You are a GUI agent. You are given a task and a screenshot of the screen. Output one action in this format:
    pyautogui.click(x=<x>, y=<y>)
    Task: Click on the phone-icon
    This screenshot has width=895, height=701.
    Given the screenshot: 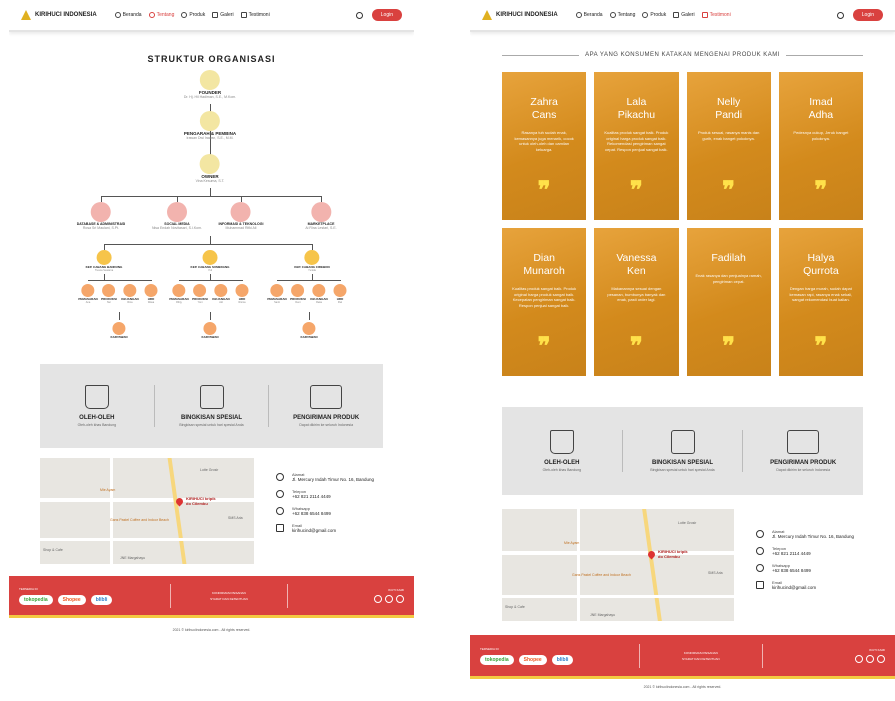 What is the action you would take?
    pyautogui.click(x=280, y=494)
    